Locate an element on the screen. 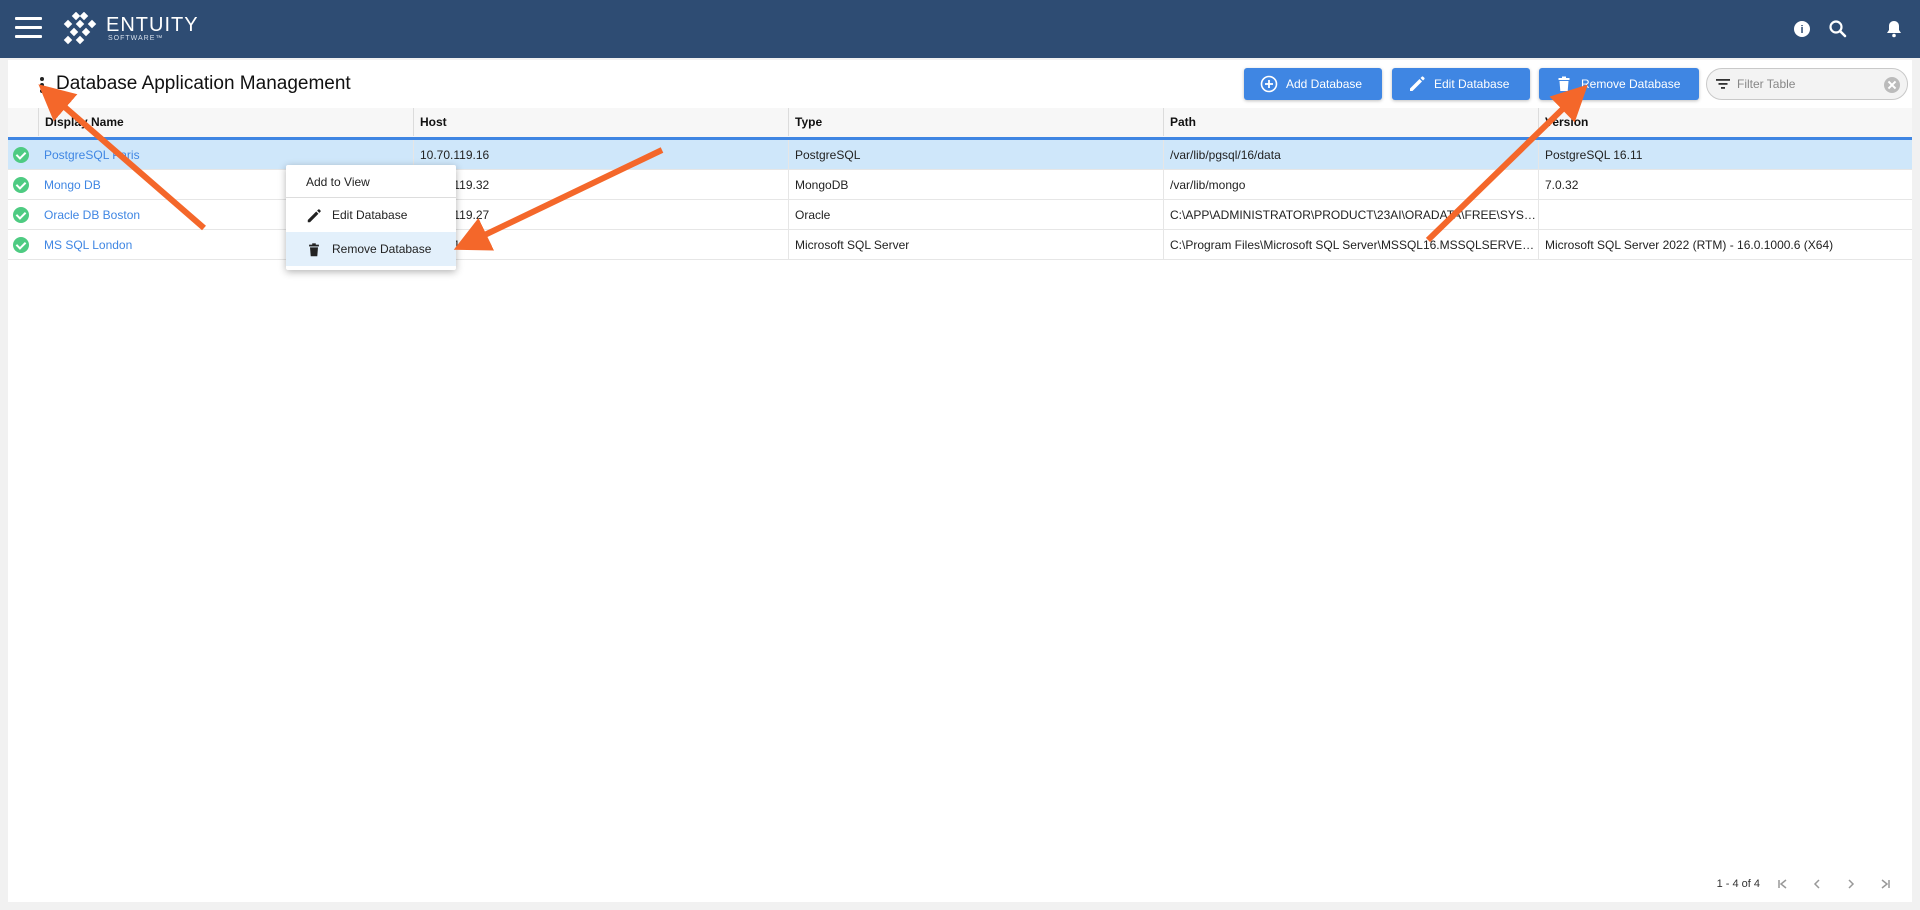 The image size is (1920, 910). filter-table-input is located at coordinates (1807, 84).